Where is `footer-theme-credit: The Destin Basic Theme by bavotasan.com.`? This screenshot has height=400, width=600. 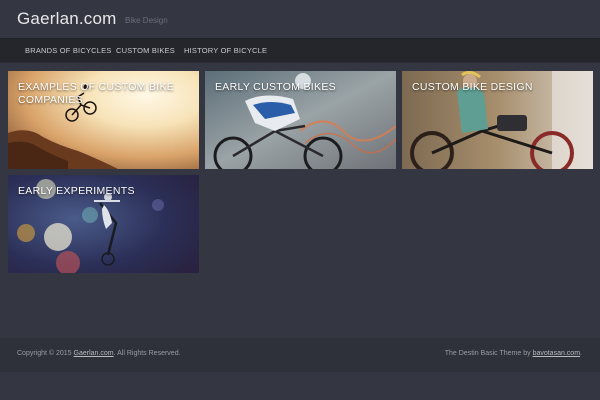 footer-theme-credit: The Destin Basic Theme by bavotasan.com. is located at coordinates (513, 353).